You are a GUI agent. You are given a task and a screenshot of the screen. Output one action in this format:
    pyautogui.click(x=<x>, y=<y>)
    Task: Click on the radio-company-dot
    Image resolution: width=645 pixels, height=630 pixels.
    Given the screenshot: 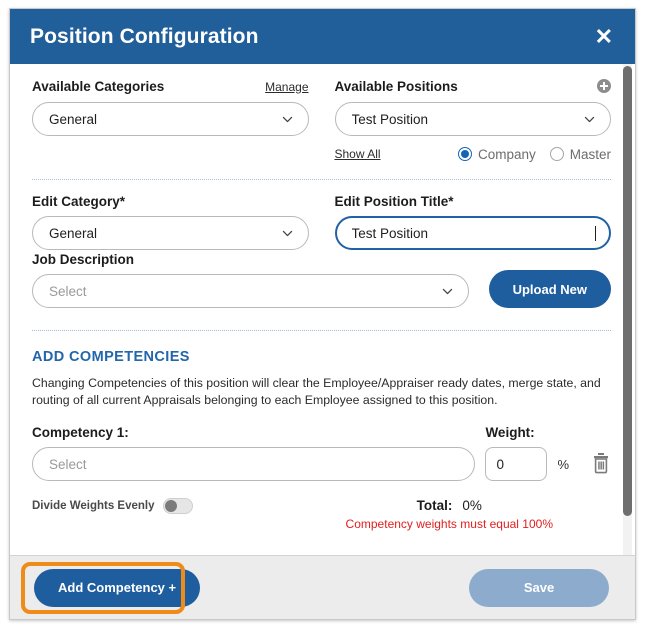 What is the action you would take?
    pyautogui.click(x=464, y=154)
    